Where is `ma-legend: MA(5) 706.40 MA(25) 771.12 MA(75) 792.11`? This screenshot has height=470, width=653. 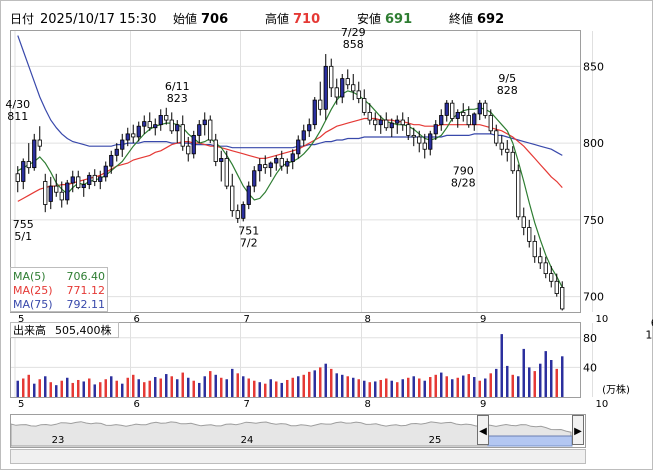
ma-legend: MA(5) 706.40 MA(25) 771.12 MA(75) 792.11 is located at coordinates (59, 289).